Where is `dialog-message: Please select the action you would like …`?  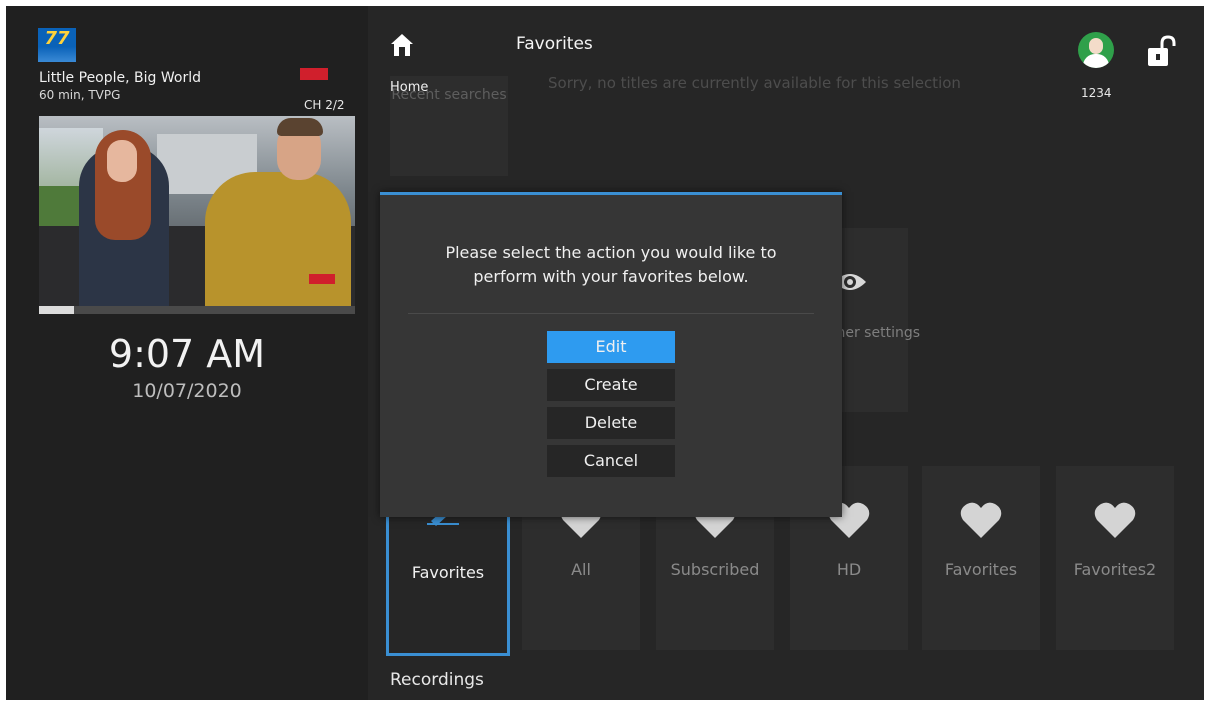 dialog-message: Please select the action you would like … is located at coordinates (611, 265).